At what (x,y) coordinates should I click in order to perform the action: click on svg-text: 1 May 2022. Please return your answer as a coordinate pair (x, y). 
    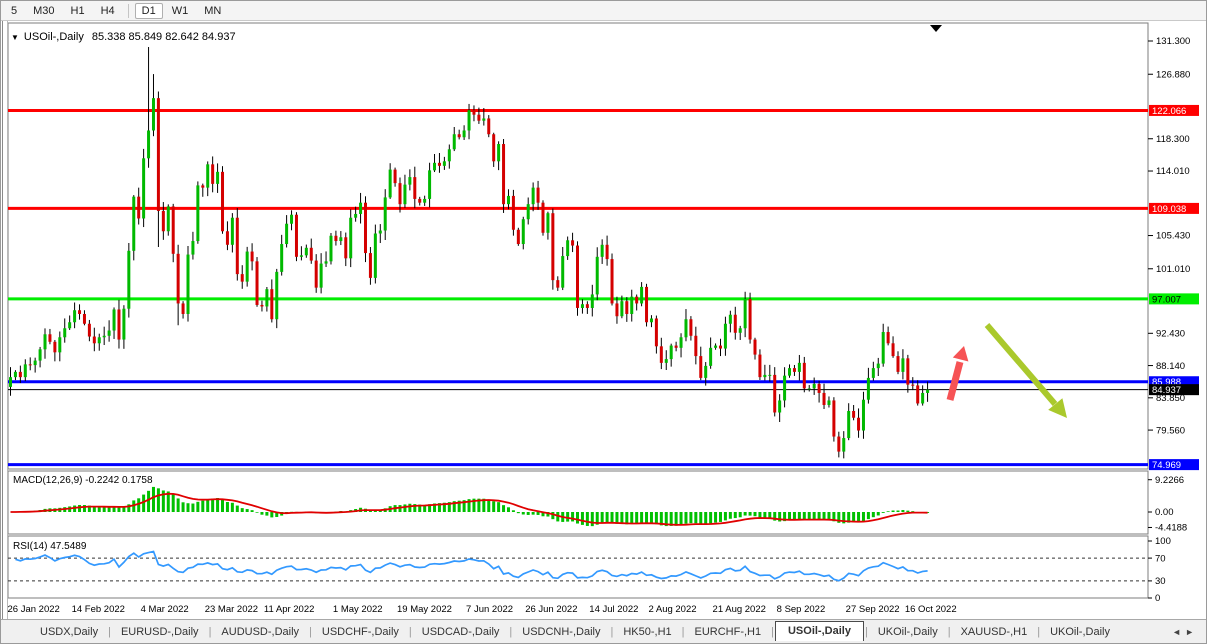
    Looking at the image, I should click on (358, 609).